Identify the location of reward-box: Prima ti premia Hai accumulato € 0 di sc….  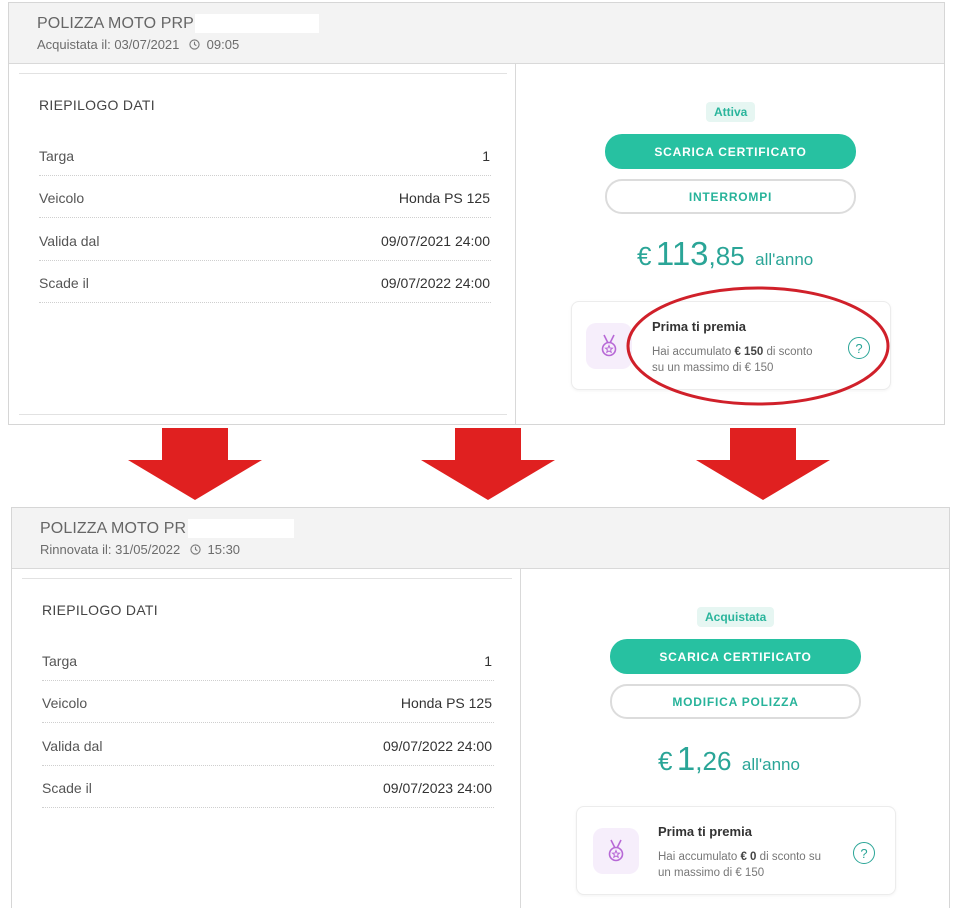
(736, 850).